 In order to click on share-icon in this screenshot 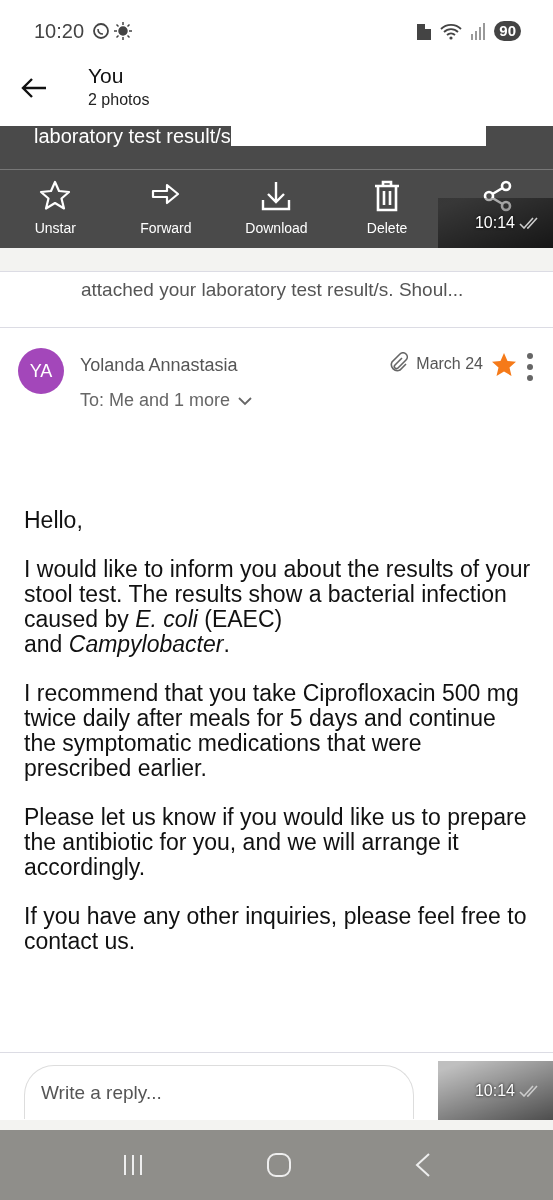, I will do `click(497, 196)`.